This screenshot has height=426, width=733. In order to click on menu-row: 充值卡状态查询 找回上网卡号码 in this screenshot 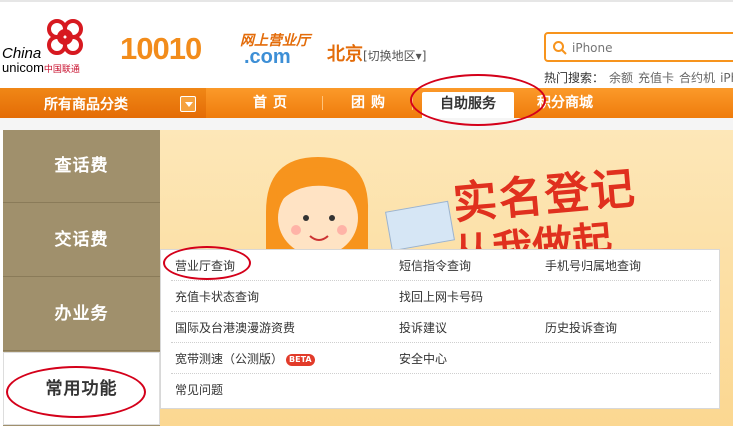, I will do `click(441, 296)`.